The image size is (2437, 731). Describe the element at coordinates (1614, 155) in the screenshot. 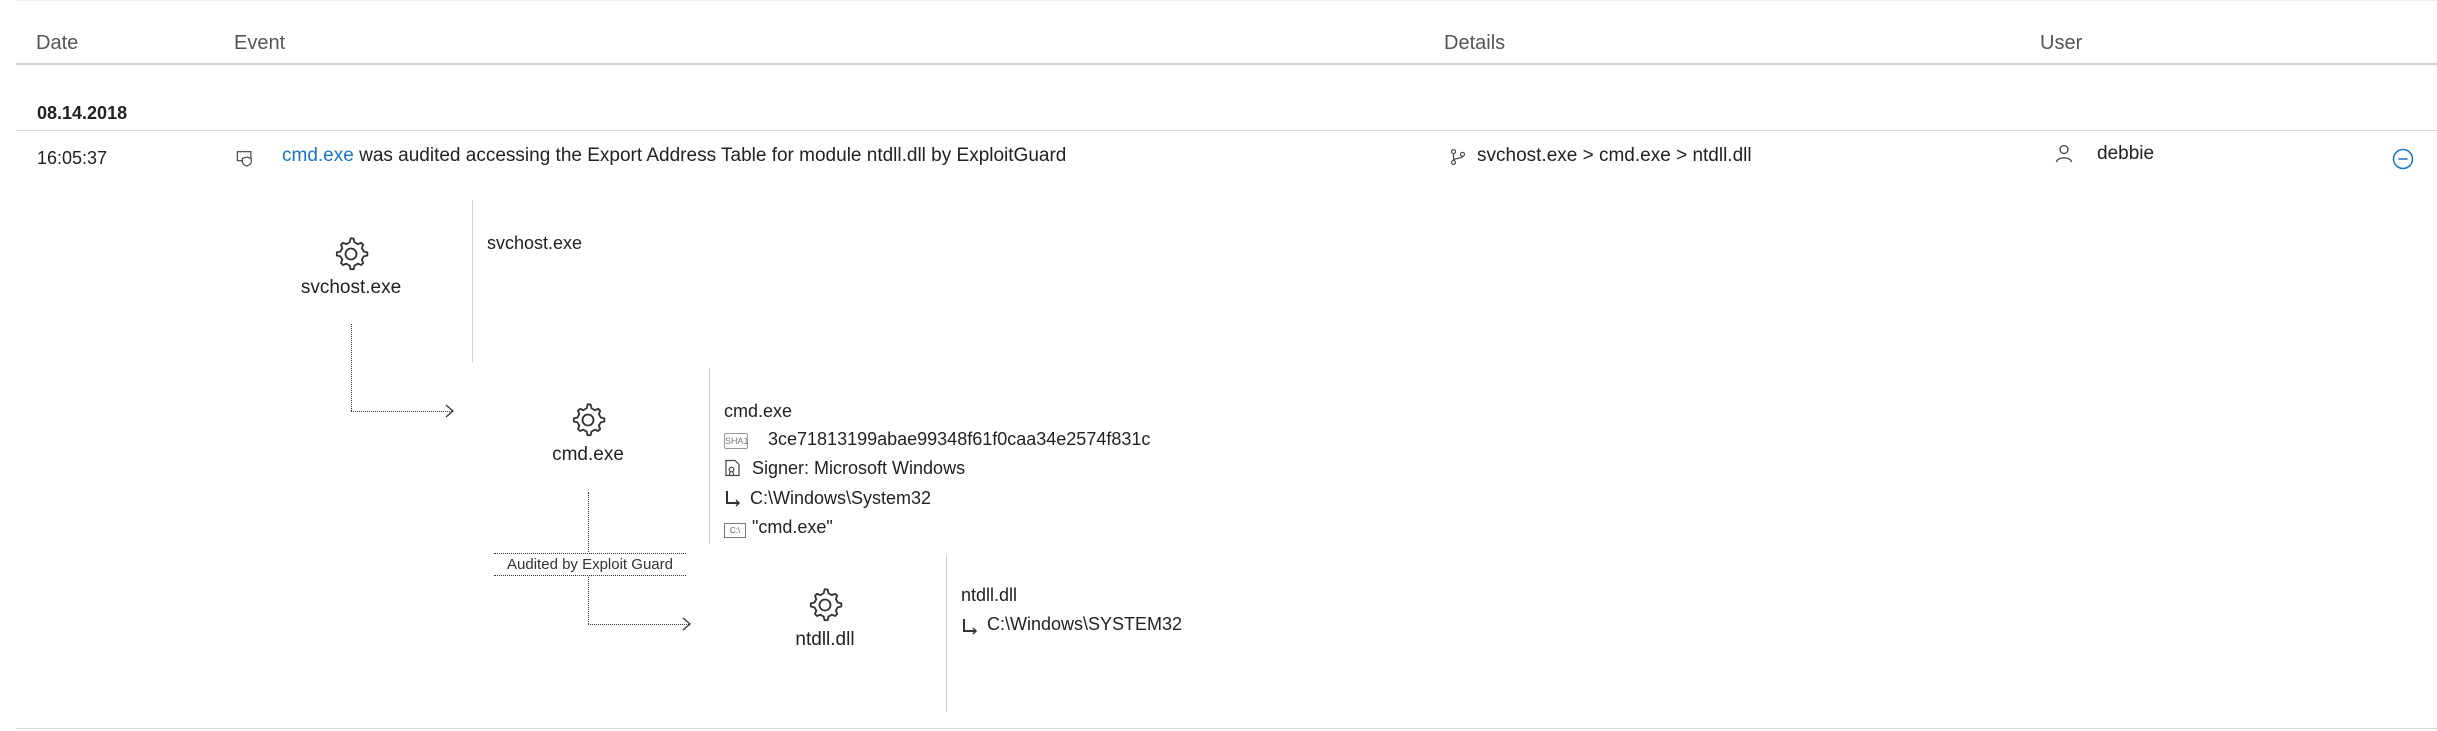

I see `details-process-chain: svchost.exe > cmd.exe > ntdll.dll` at that location.